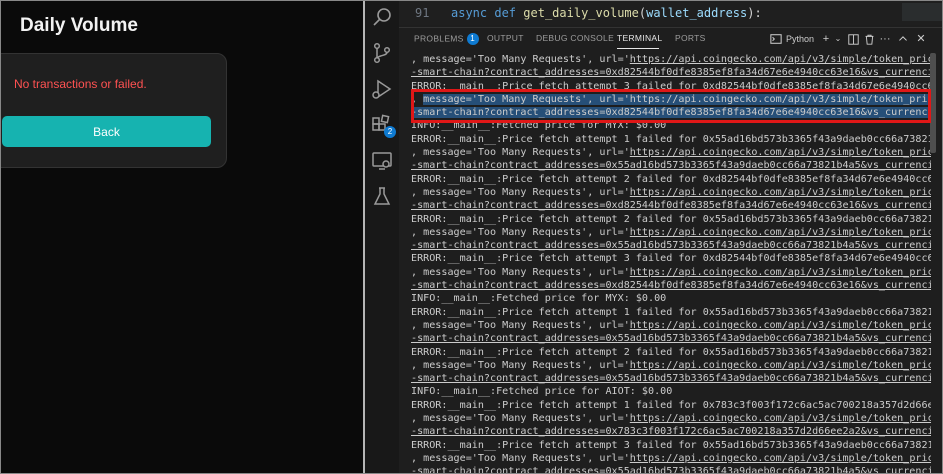 The width and height of the screenshot is (943, 474). I want to click on back-button: Back, so click(106, 131).